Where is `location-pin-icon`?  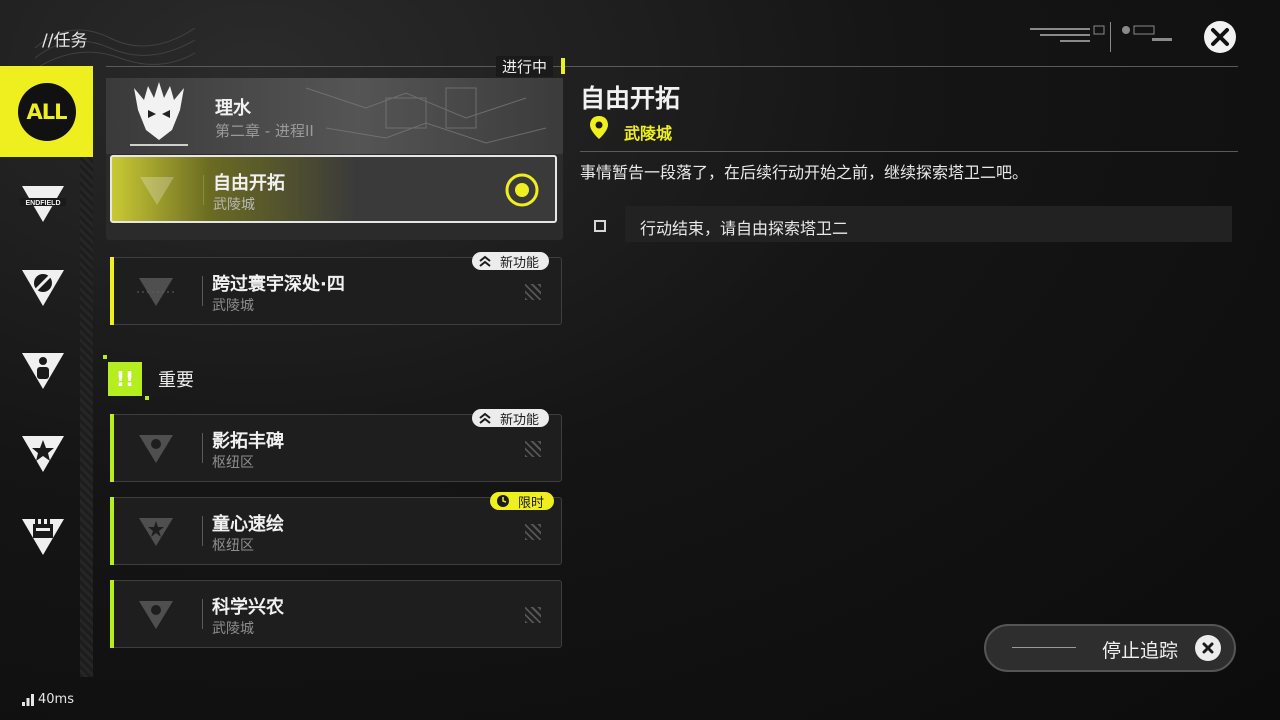
location-pin-icon is located at coordinates (599, 127).